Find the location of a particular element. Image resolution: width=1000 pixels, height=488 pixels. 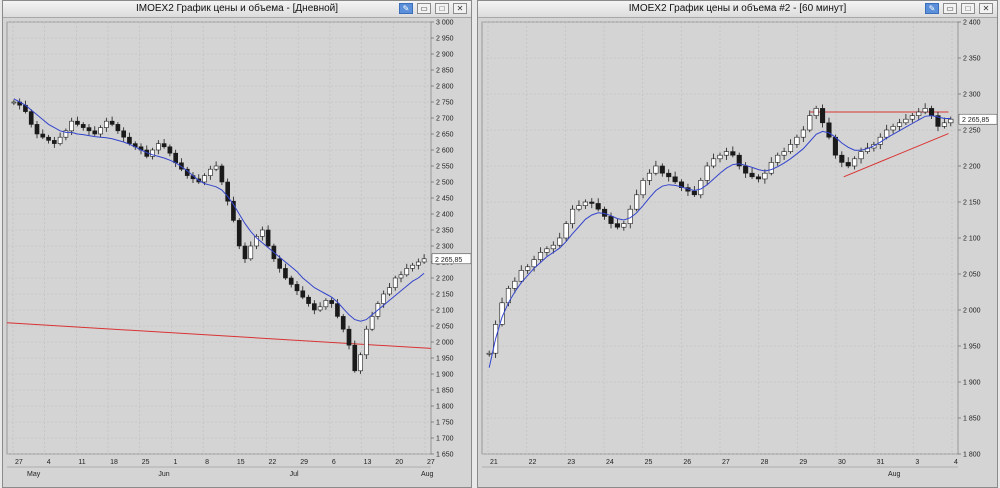

x-tick-label: 21 is located at coordinates (494, 462).